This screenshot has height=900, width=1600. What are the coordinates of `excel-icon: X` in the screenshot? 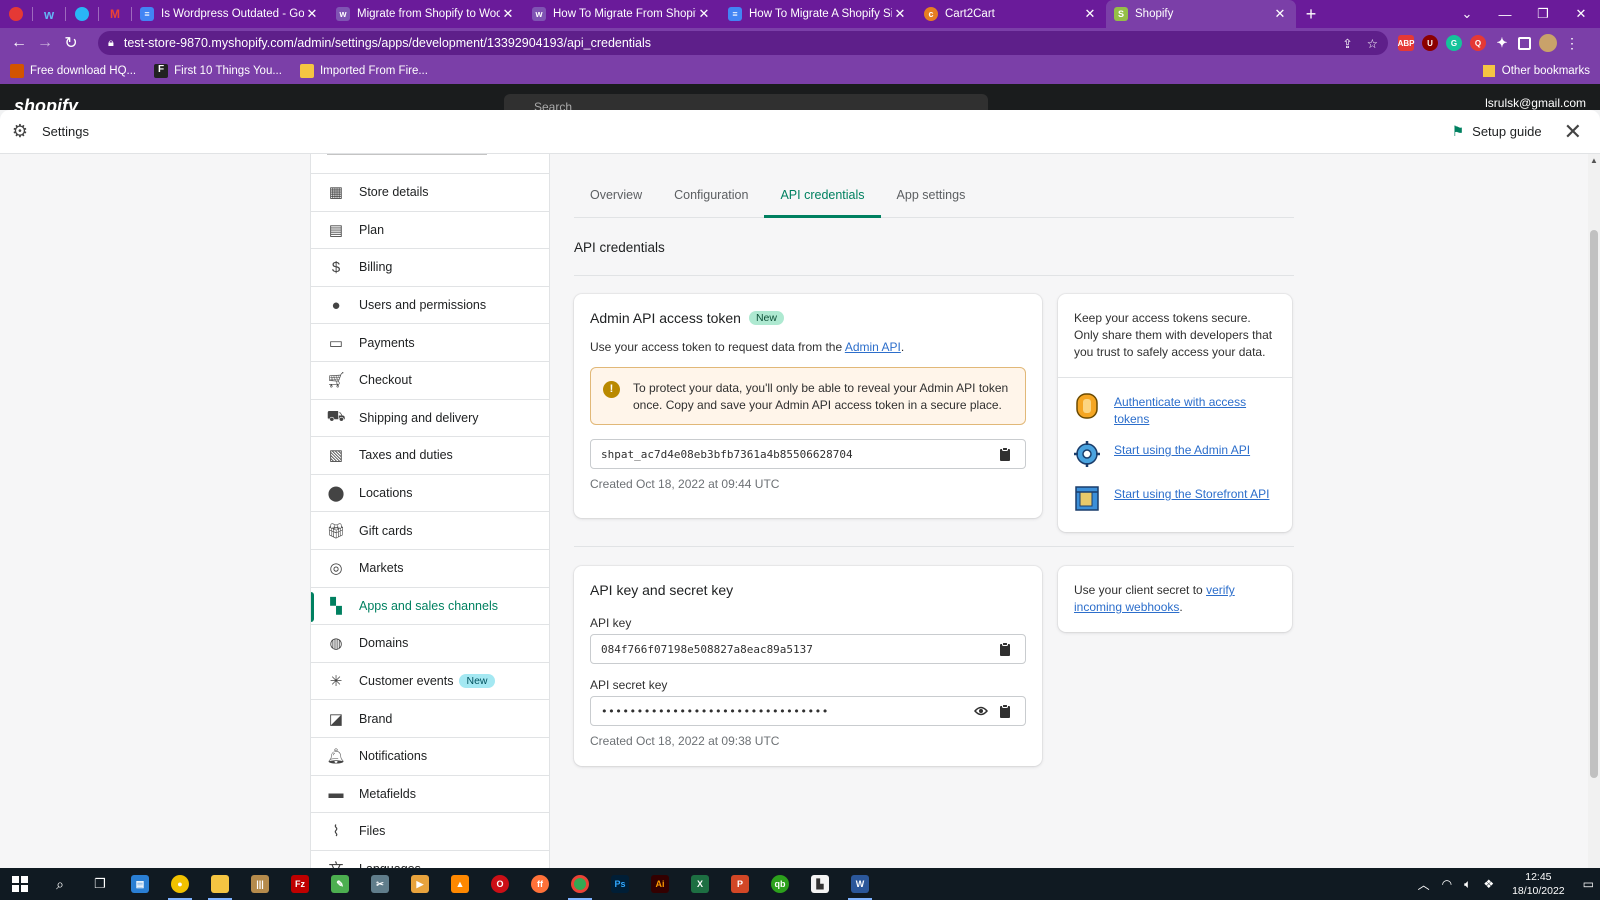 It's located at (700, 884).